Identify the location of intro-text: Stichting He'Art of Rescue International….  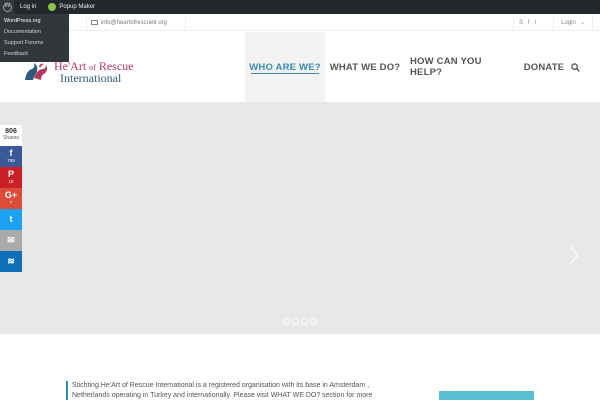
(226, 390).